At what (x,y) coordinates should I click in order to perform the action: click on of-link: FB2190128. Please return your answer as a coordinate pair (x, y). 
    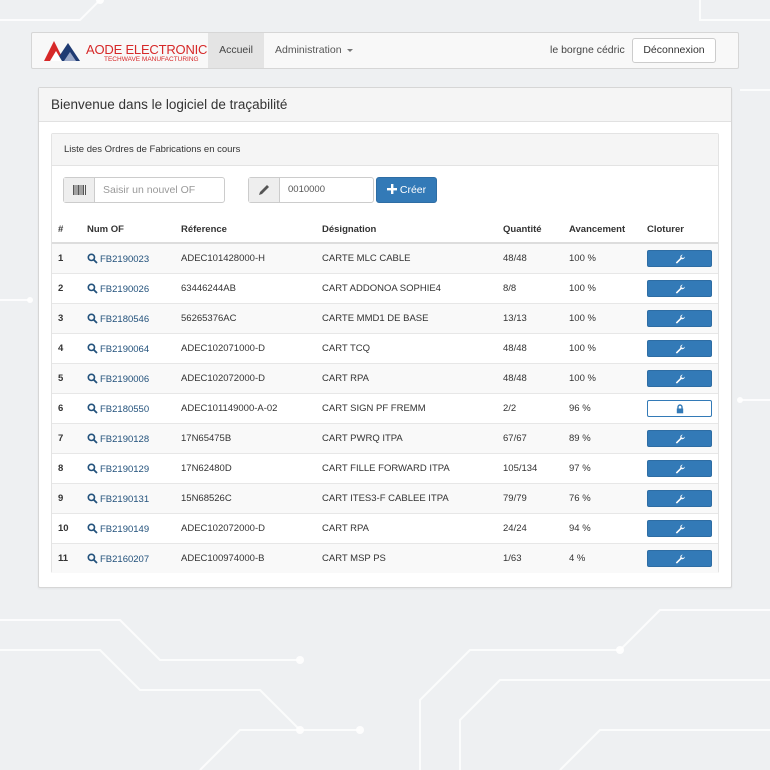
    Looking at the image, I should click on (118, 439).